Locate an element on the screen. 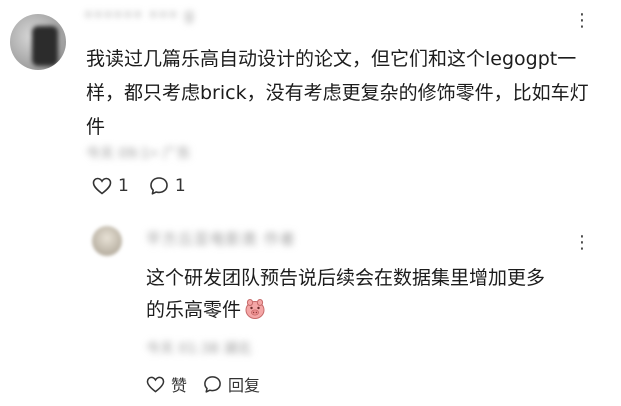  reply-text: 这个研发团队预告说后续会在数据集里增加更多的乐高零件 is located at coordinates (346, 294).